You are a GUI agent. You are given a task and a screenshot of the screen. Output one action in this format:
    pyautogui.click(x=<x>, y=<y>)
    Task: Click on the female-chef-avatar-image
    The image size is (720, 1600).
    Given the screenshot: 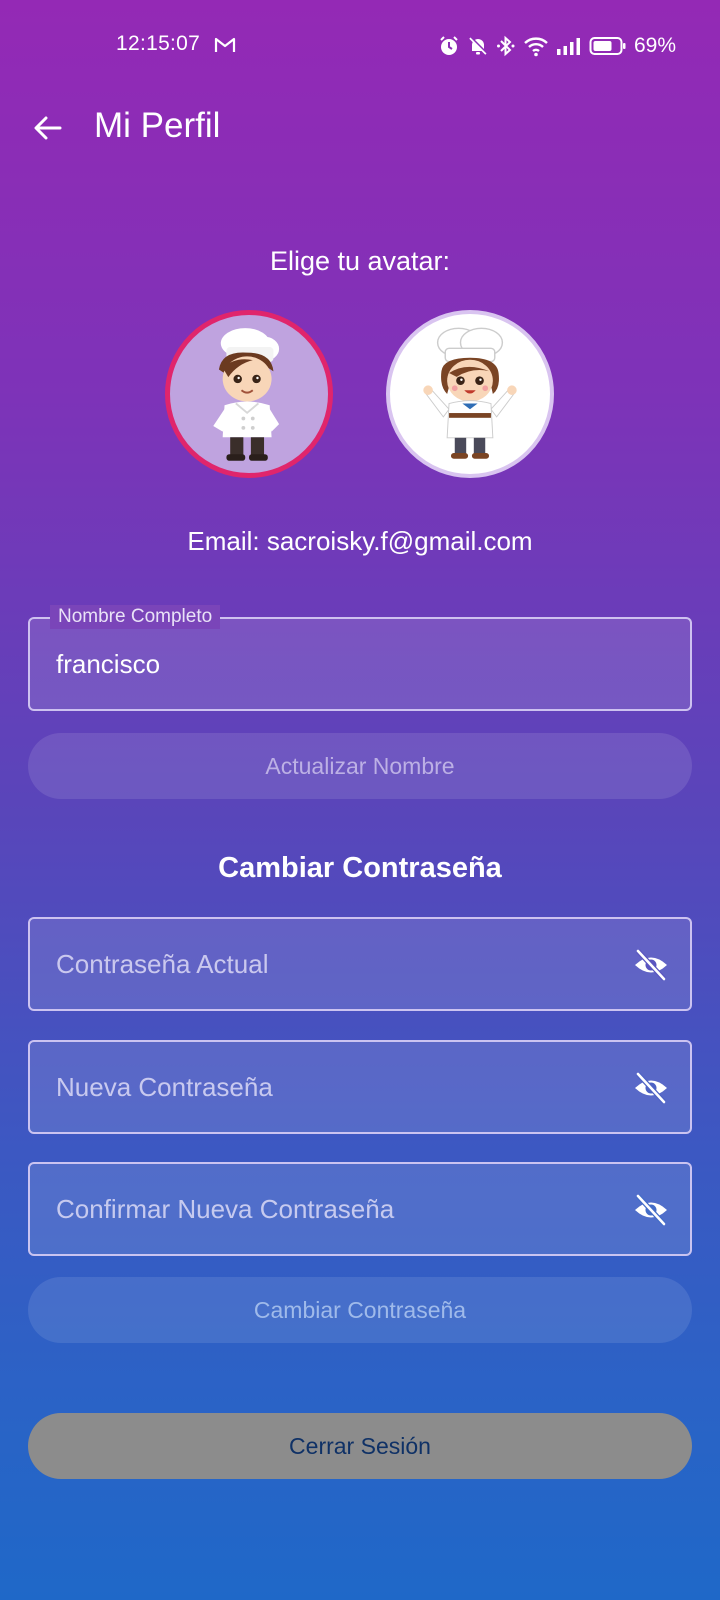 What is the action you would take?
    pyautogui.click(x=470, y=393)
    